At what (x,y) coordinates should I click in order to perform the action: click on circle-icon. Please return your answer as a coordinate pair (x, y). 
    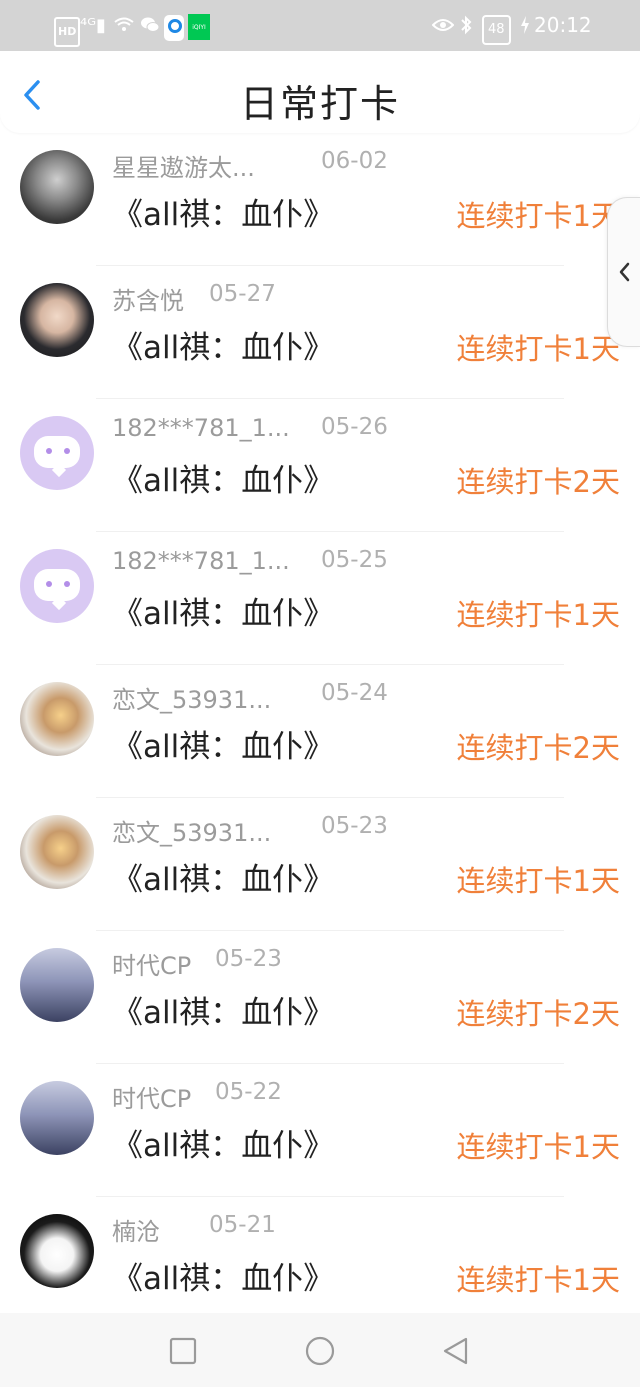
    Looking at the image, I should click on (320, 1351).